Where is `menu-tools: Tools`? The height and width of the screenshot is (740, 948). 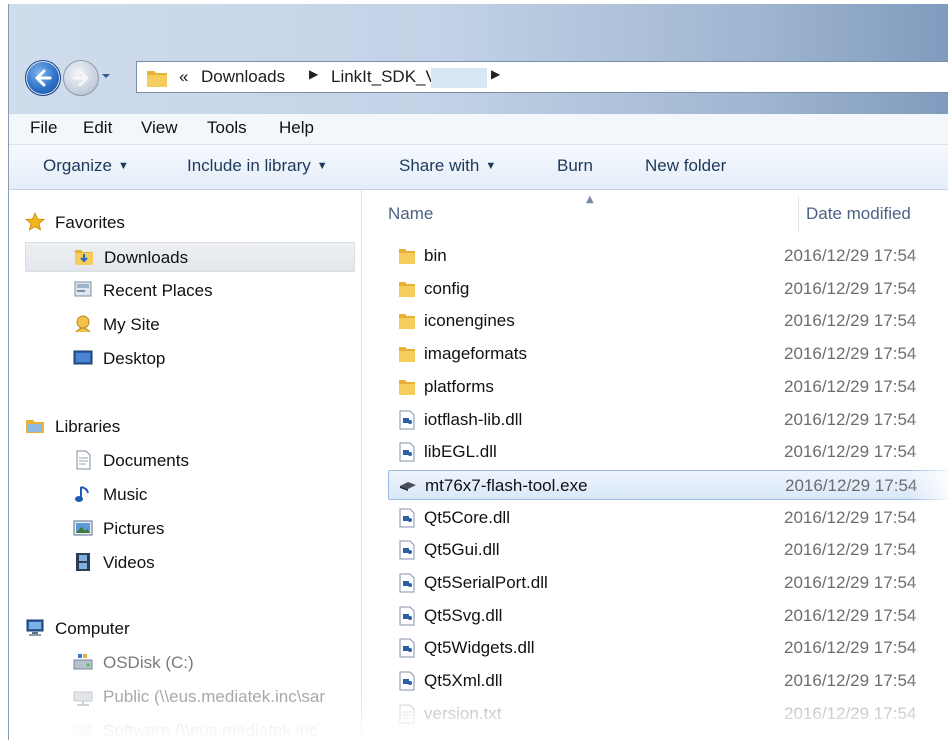 menu-tools: Tools is located at coordinates (227, 128).